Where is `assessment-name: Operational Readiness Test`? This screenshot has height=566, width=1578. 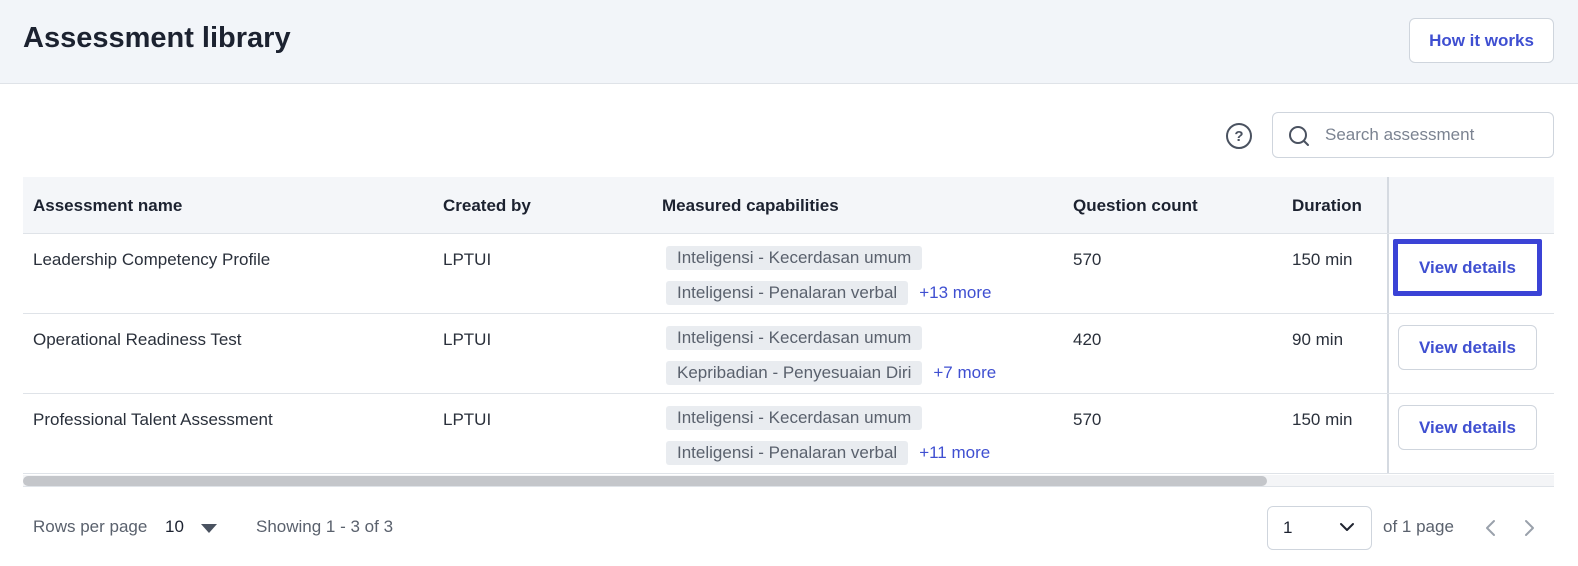
assessment-name: Operational Readiness Test is located at coordinates (137, 339).